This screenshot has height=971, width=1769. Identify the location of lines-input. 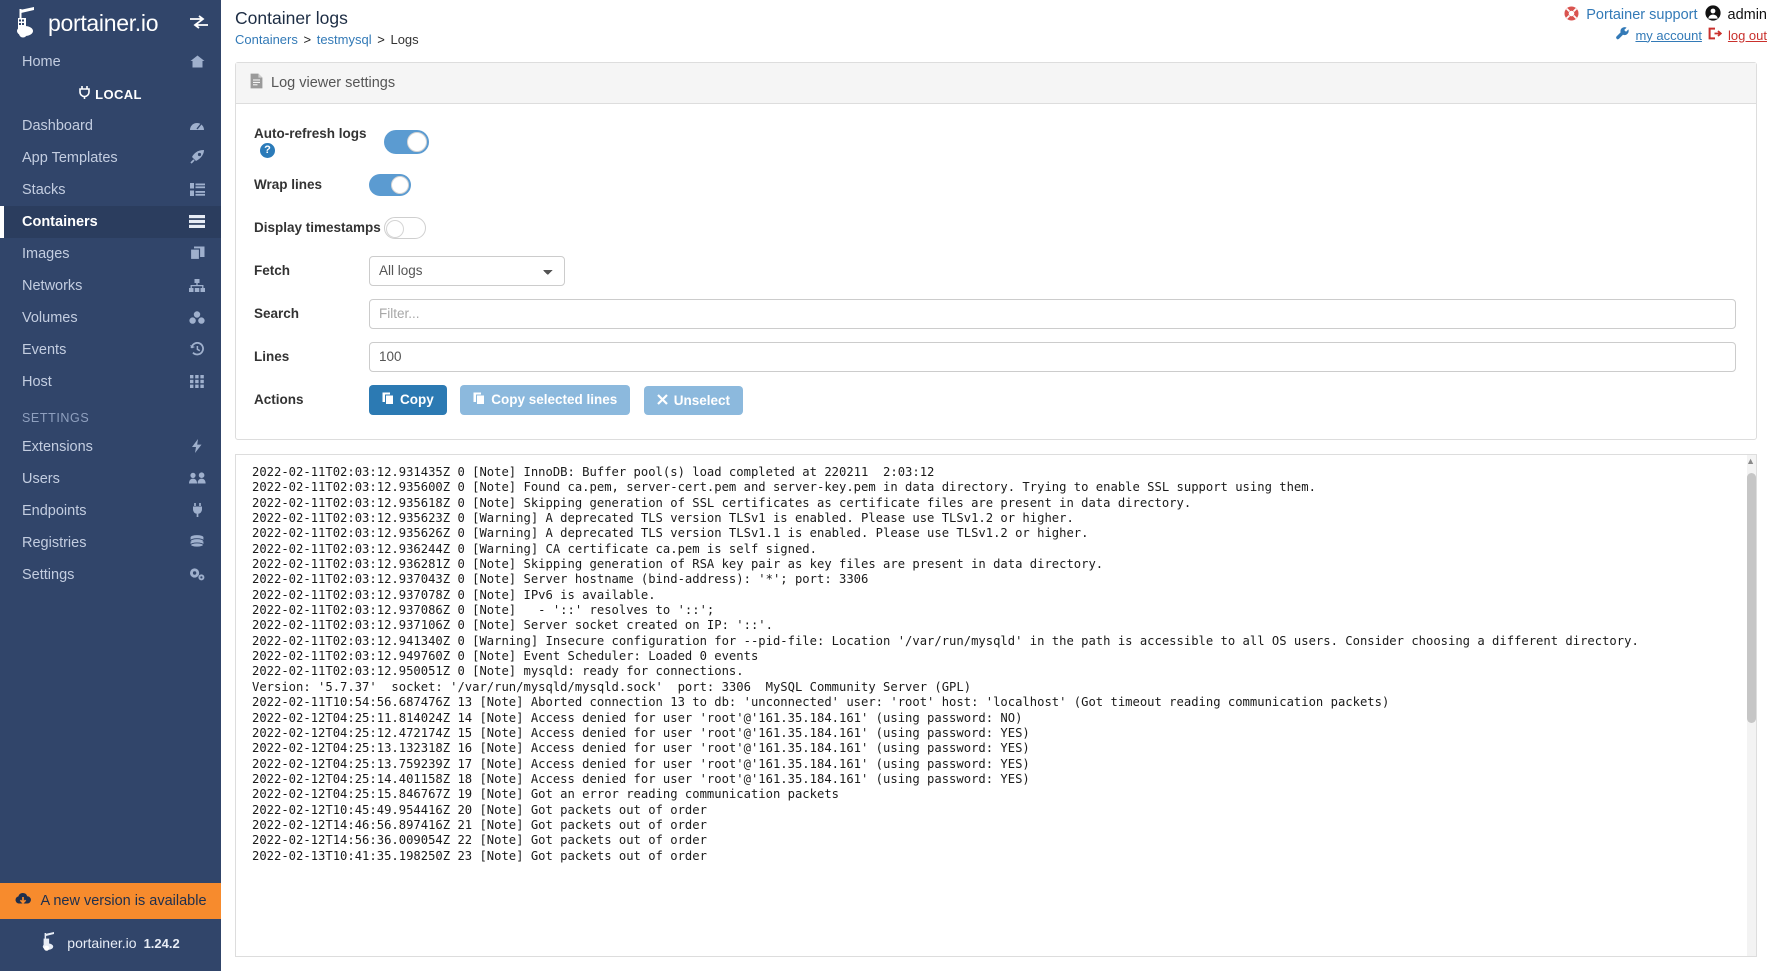
(1052, 356).